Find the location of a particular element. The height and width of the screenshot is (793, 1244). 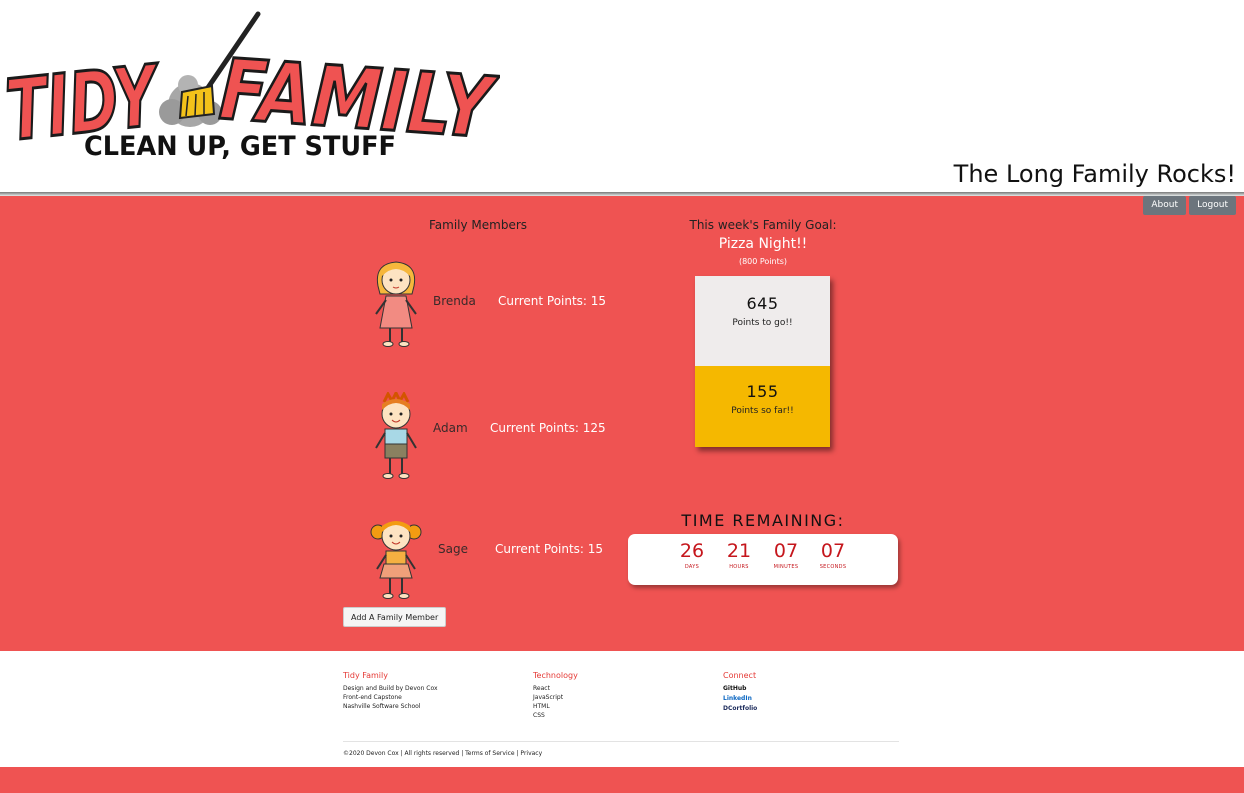

member-name: Sage is located at coordinates (453, 549).